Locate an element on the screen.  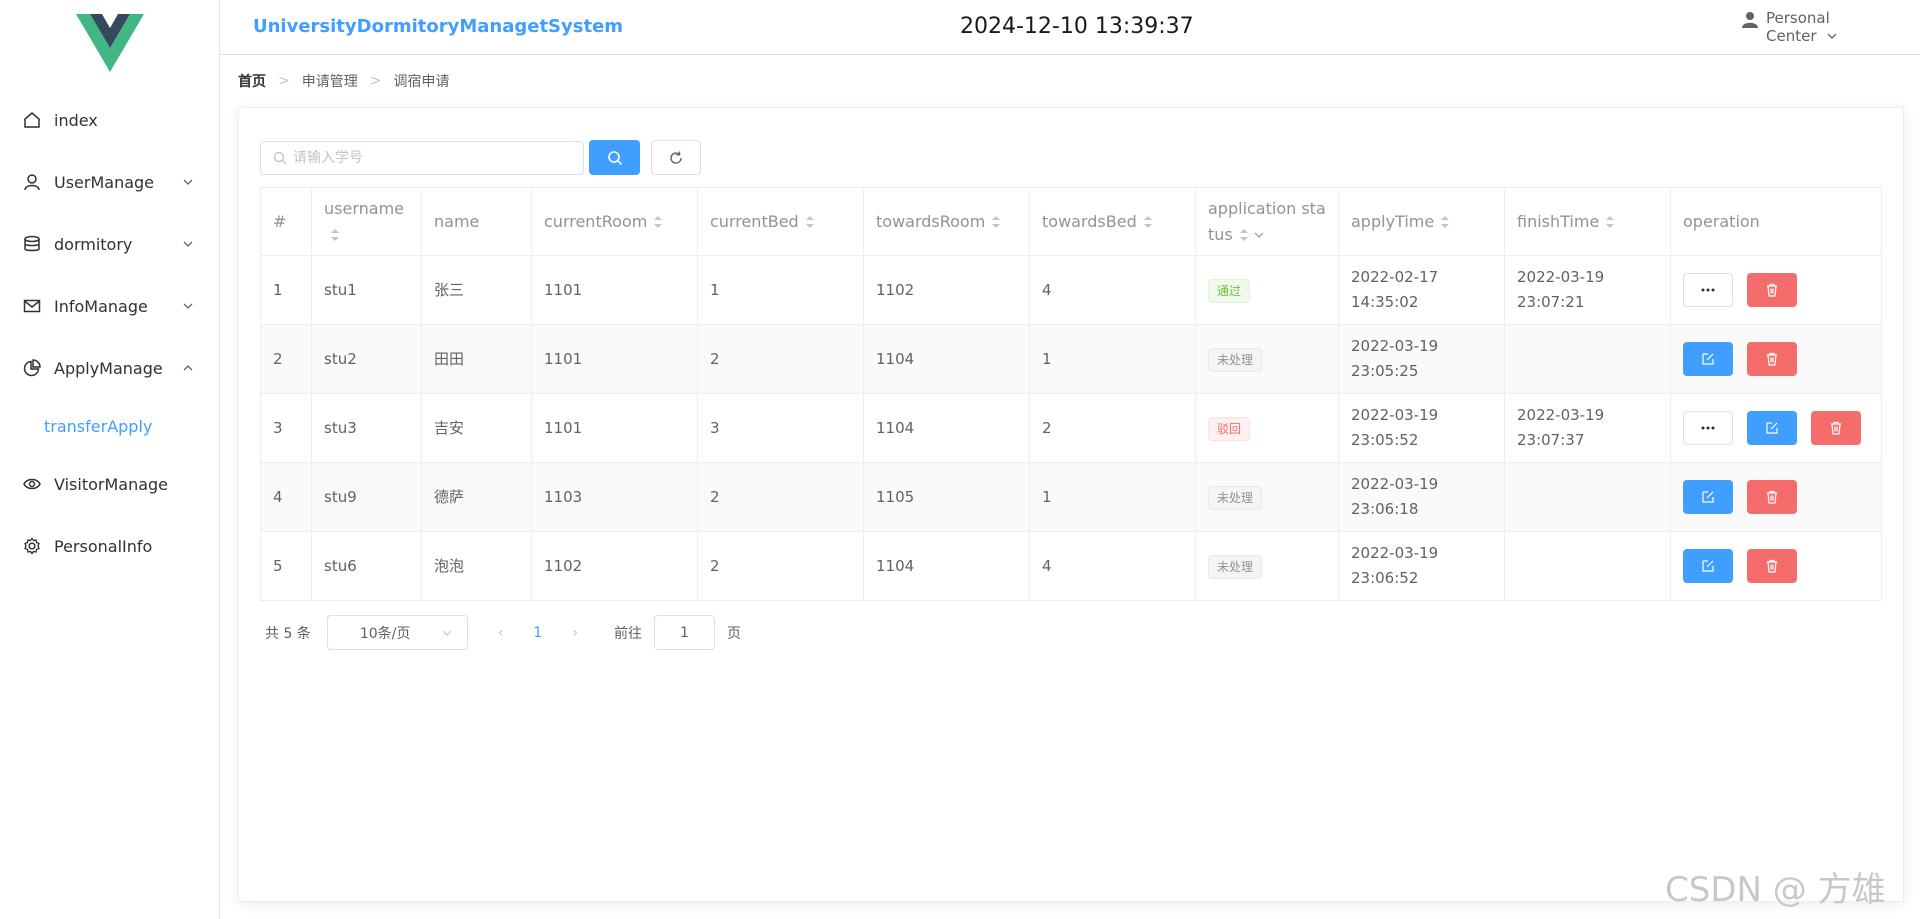
personal-center-dropdown: Personal Center is located at coordinates (1790, 27).